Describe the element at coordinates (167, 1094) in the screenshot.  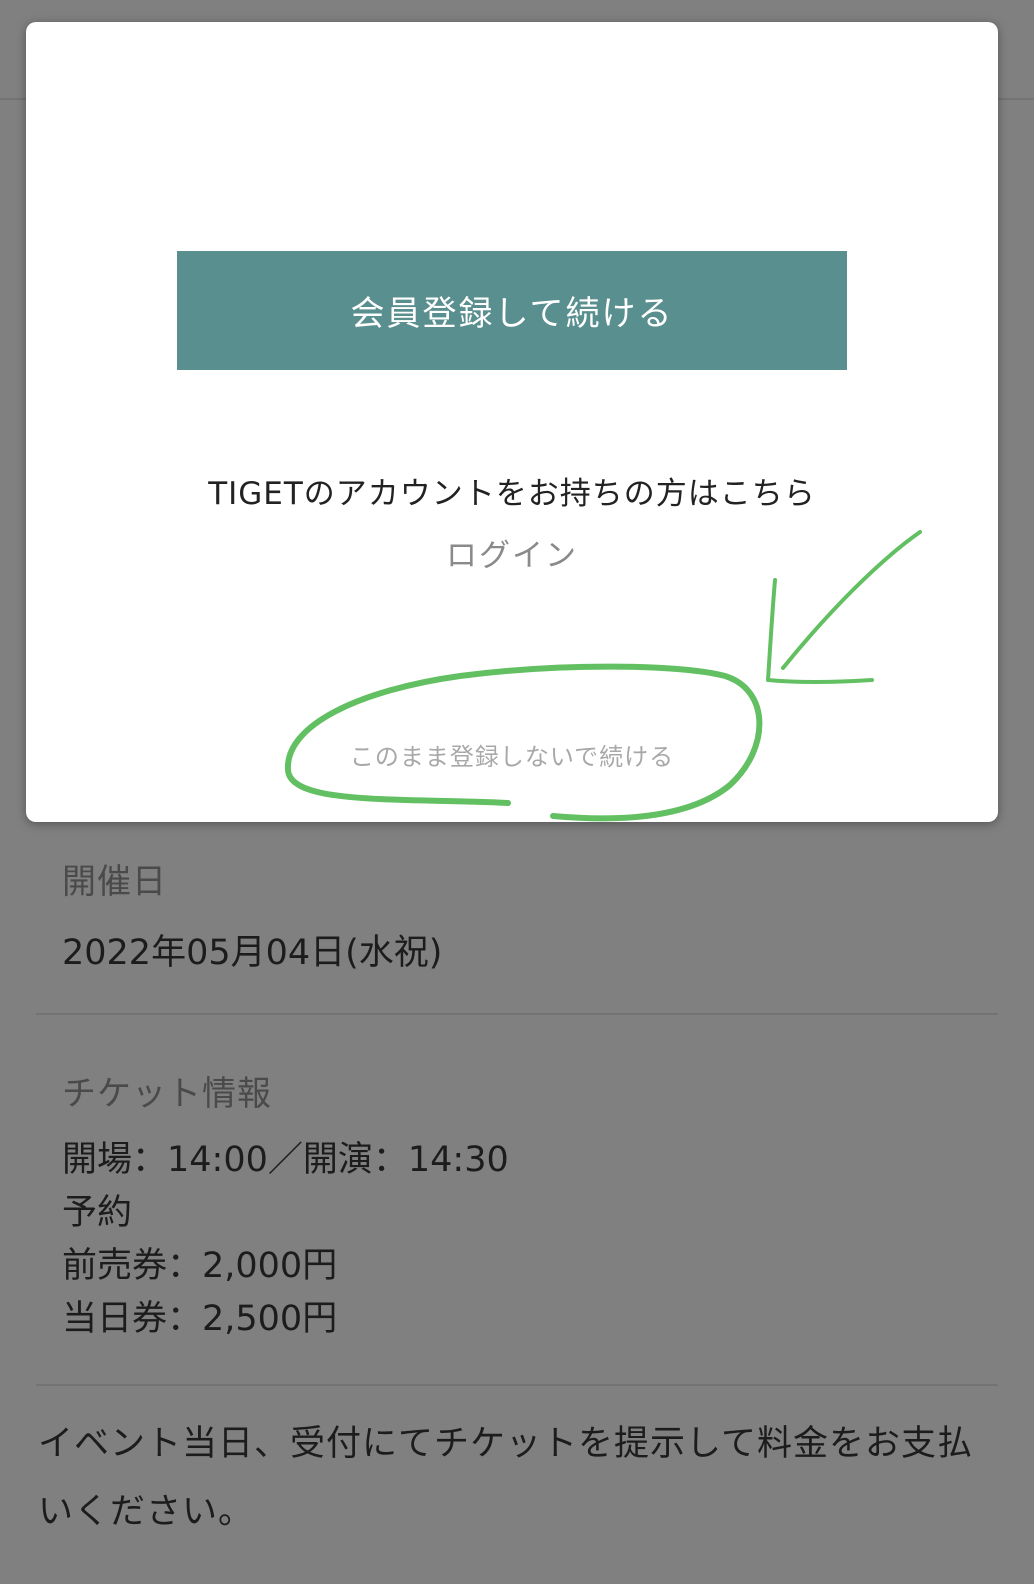
I see `ticket-info-label: チケット情報` at that location.